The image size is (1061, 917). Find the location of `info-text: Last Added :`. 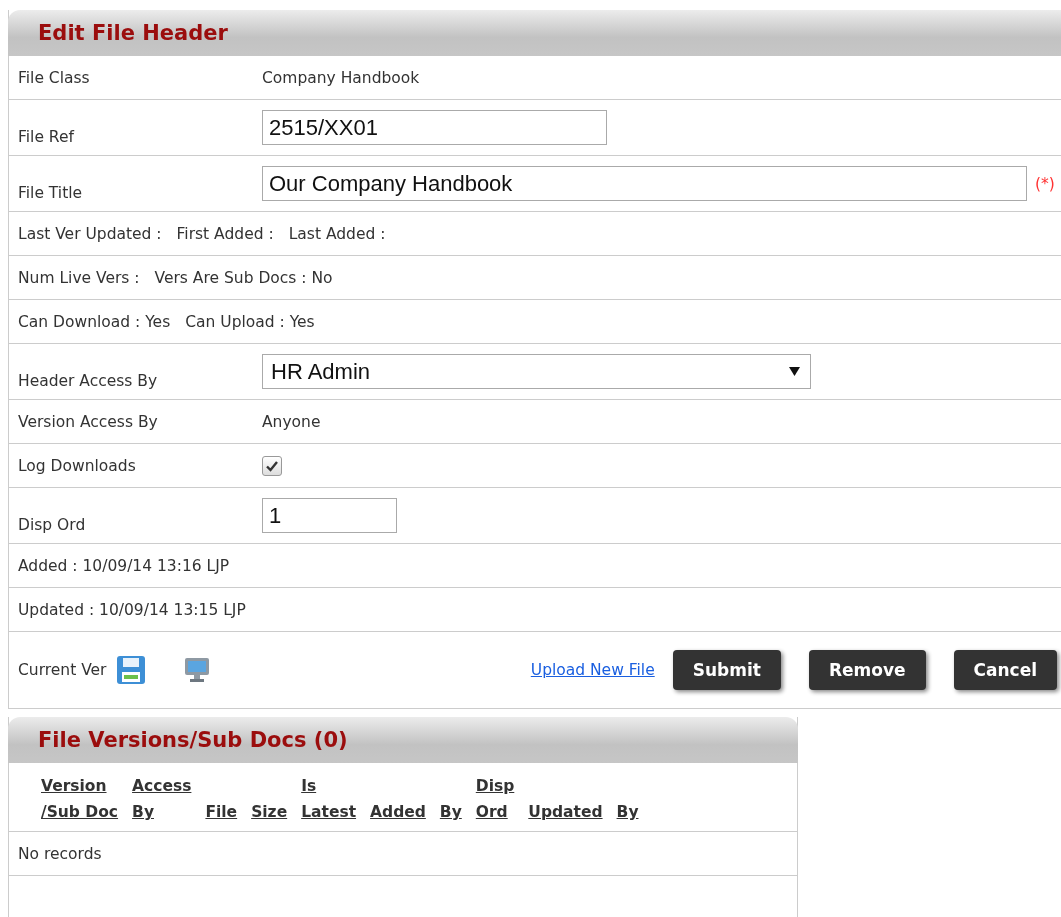

info-text: Last Added : is located at coordinates (337, 233).